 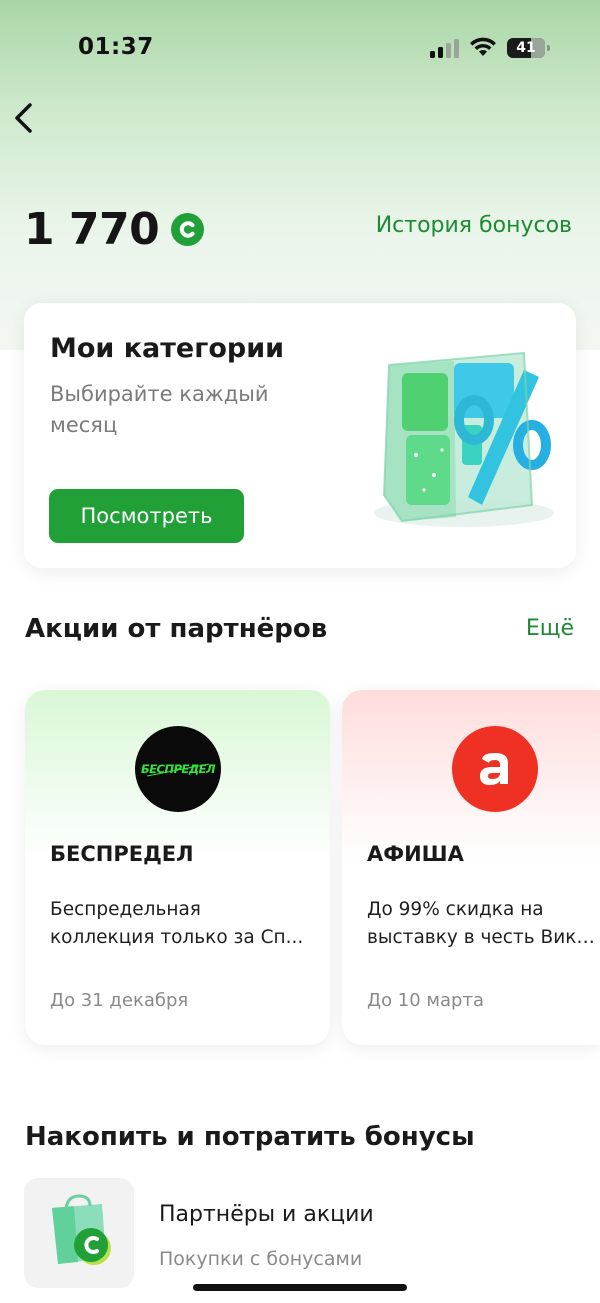 I want to click on promo-description-line: Беспредельная, so click(x=125, y=909).